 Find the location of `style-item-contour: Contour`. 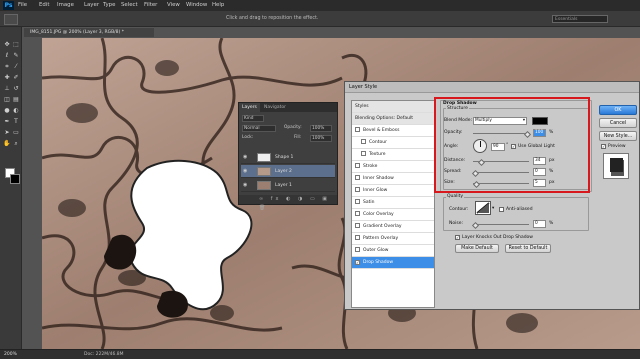

style-item-contour: Contour is located at coordinates (393, 143).